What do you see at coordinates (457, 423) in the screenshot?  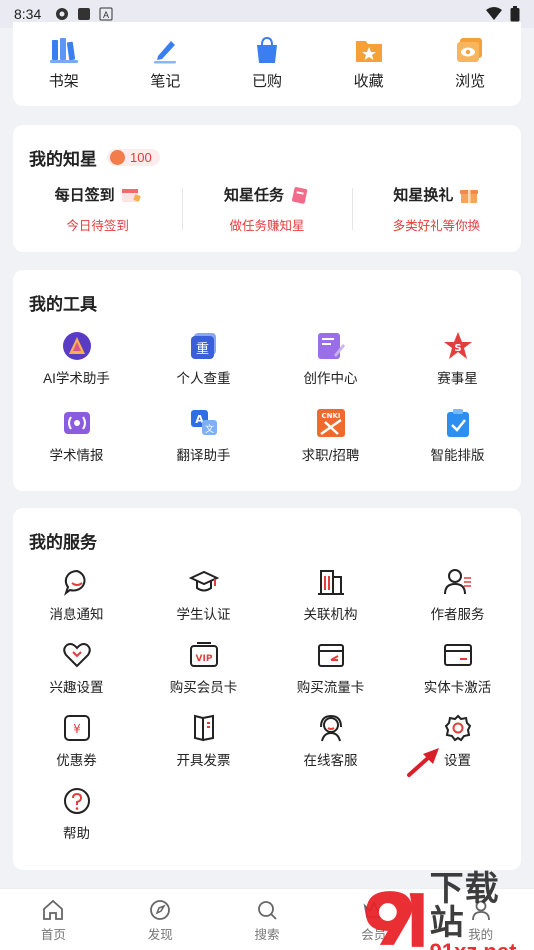 I see `smart-layout-icon` at bounding box center [457, 423].